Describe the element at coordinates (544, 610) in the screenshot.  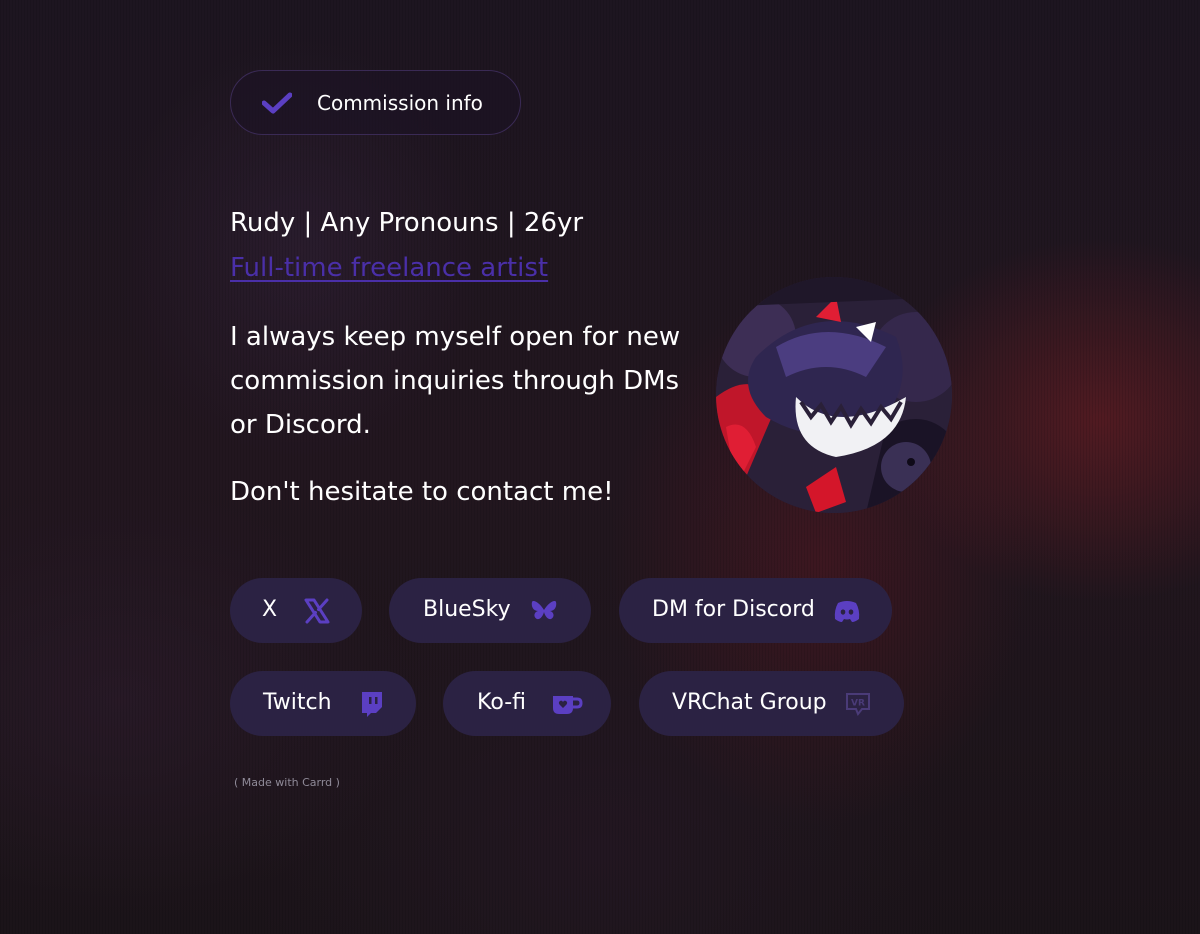
I see `butterfly-icon` at that location.